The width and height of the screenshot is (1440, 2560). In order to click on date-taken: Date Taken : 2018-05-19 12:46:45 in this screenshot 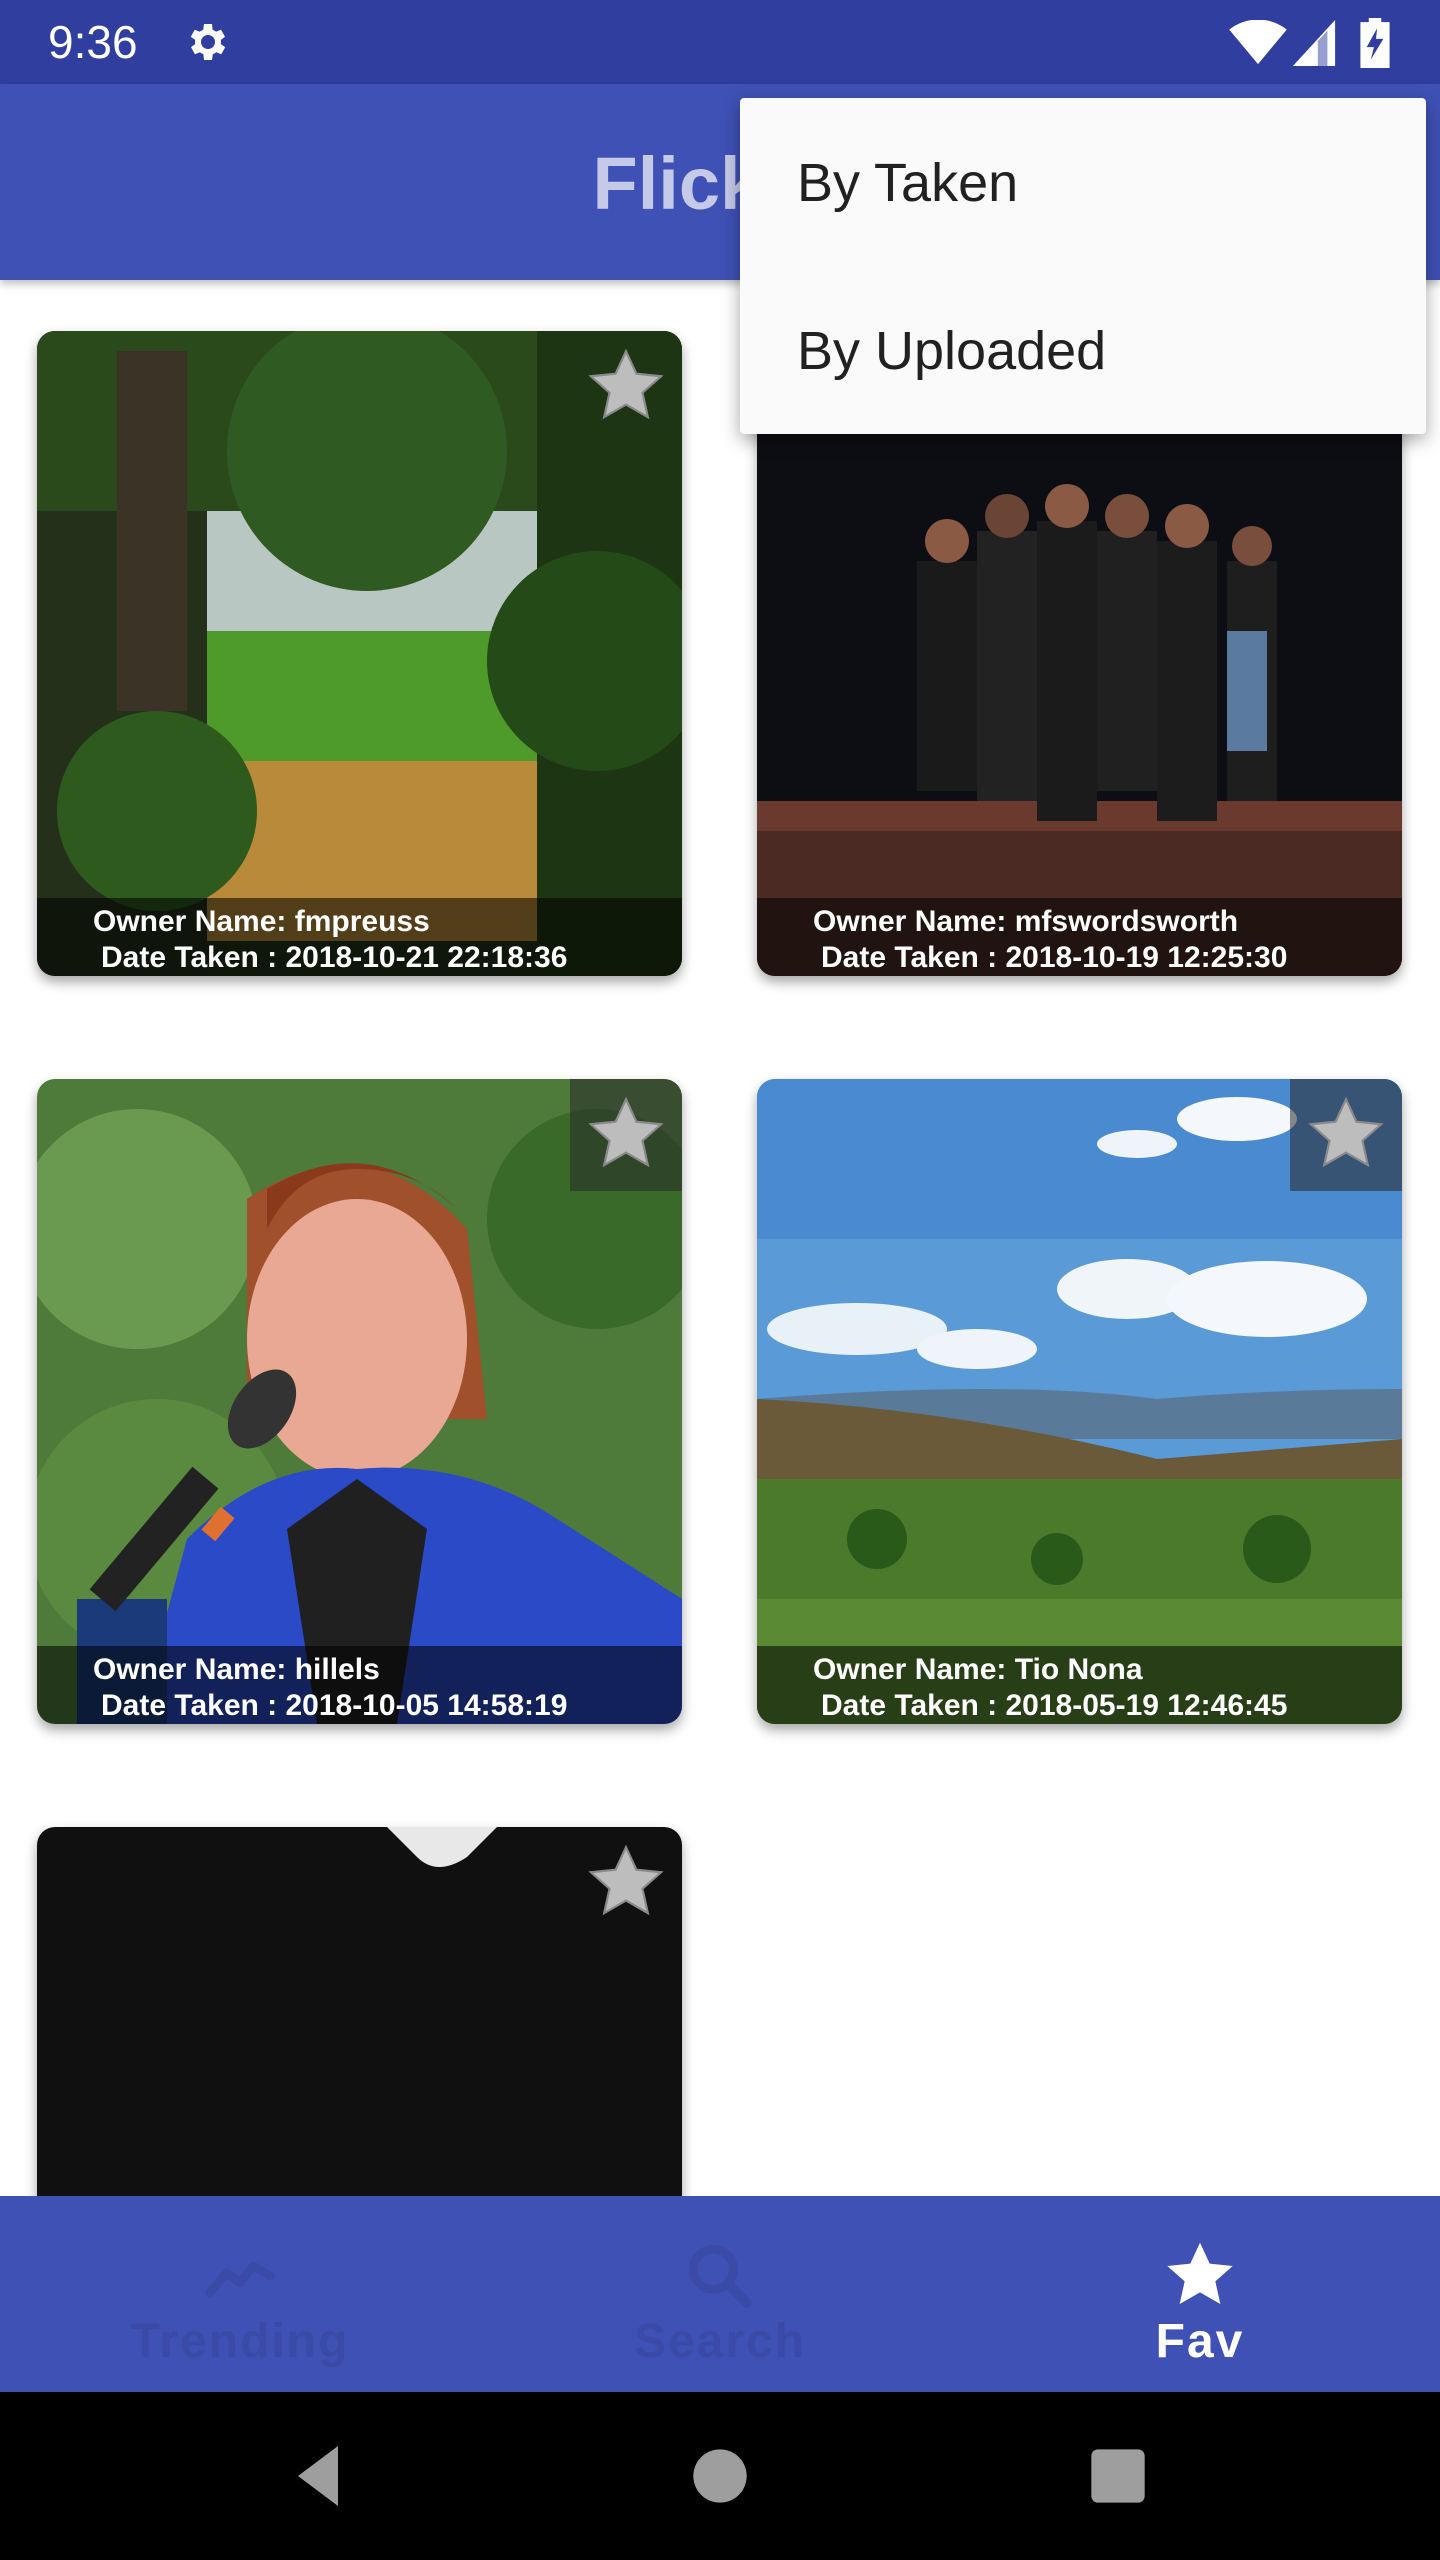, I will do `click(1054, 1705)`.